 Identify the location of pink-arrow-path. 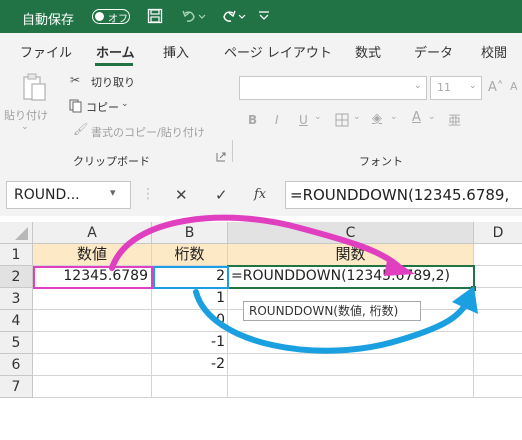
(255, 242).